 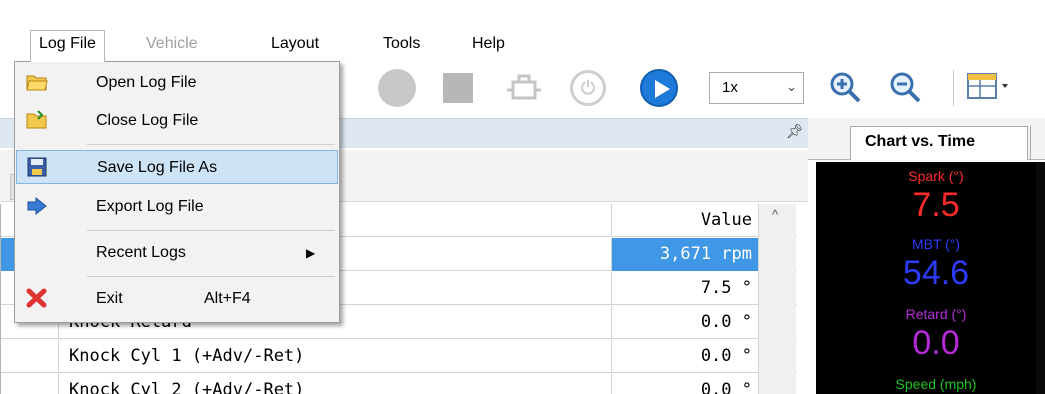 I want to click on menu-item-export-log-file: Export Log File, so click(x=177, y=207).